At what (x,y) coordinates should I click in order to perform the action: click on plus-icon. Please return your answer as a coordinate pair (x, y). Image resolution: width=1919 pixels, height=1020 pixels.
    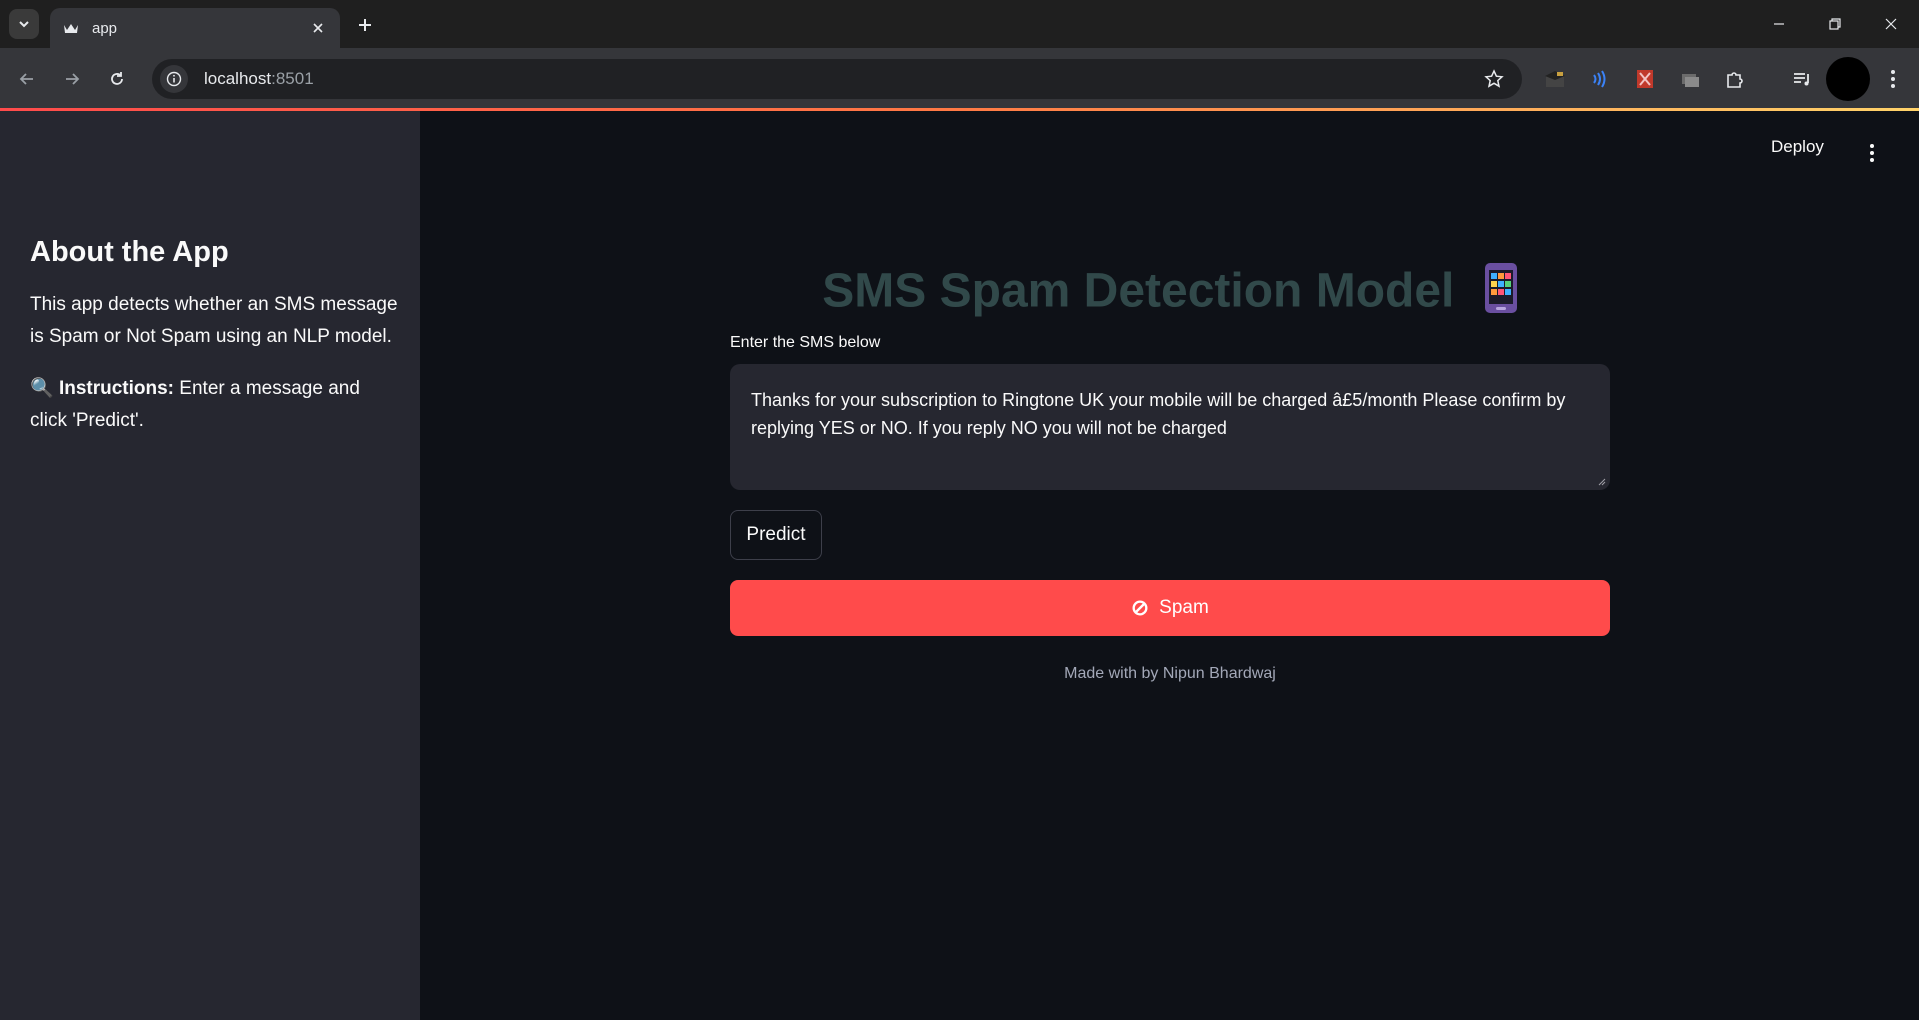
    Looking at the image, I should click on (365, 25).